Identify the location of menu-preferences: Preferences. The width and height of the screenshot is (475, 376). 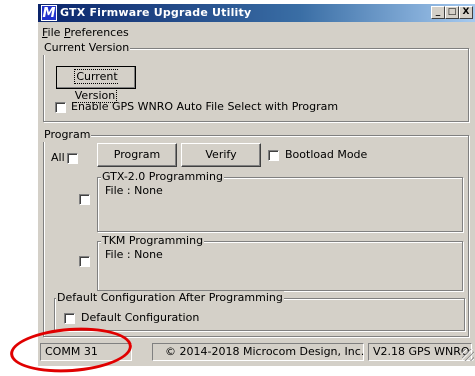
(96, 32).